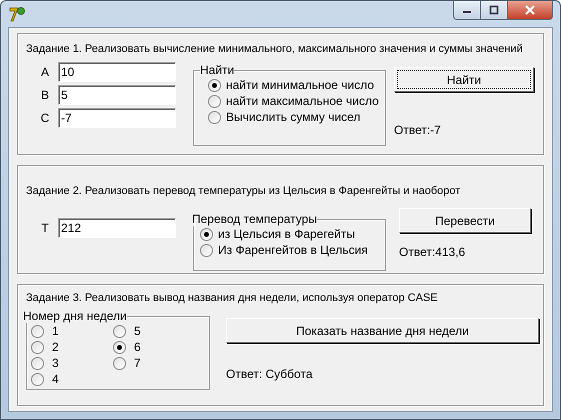 The height and width of the screenshot is (420, 561). What do you see at coordinates (45, 95) in the screenshot?
I see `field-label: B` at bounding box center [45, 95].